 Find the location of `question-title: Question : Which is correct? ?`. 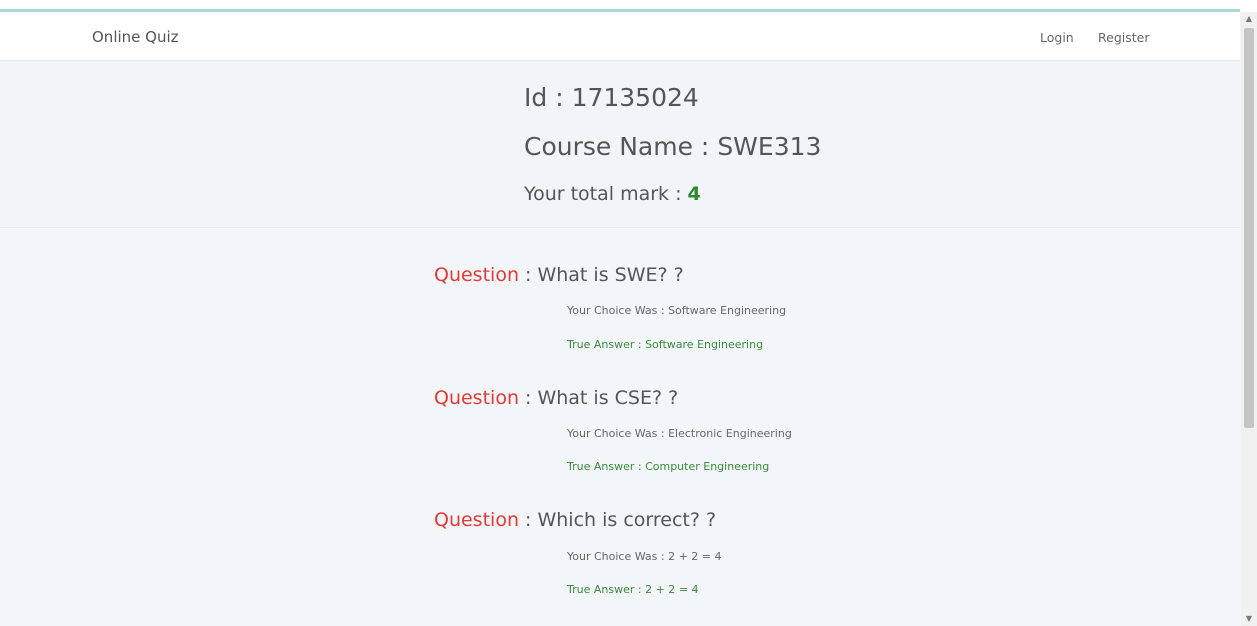

question-title: Question : Which is correct? ? is located at coordinates (575, 520).